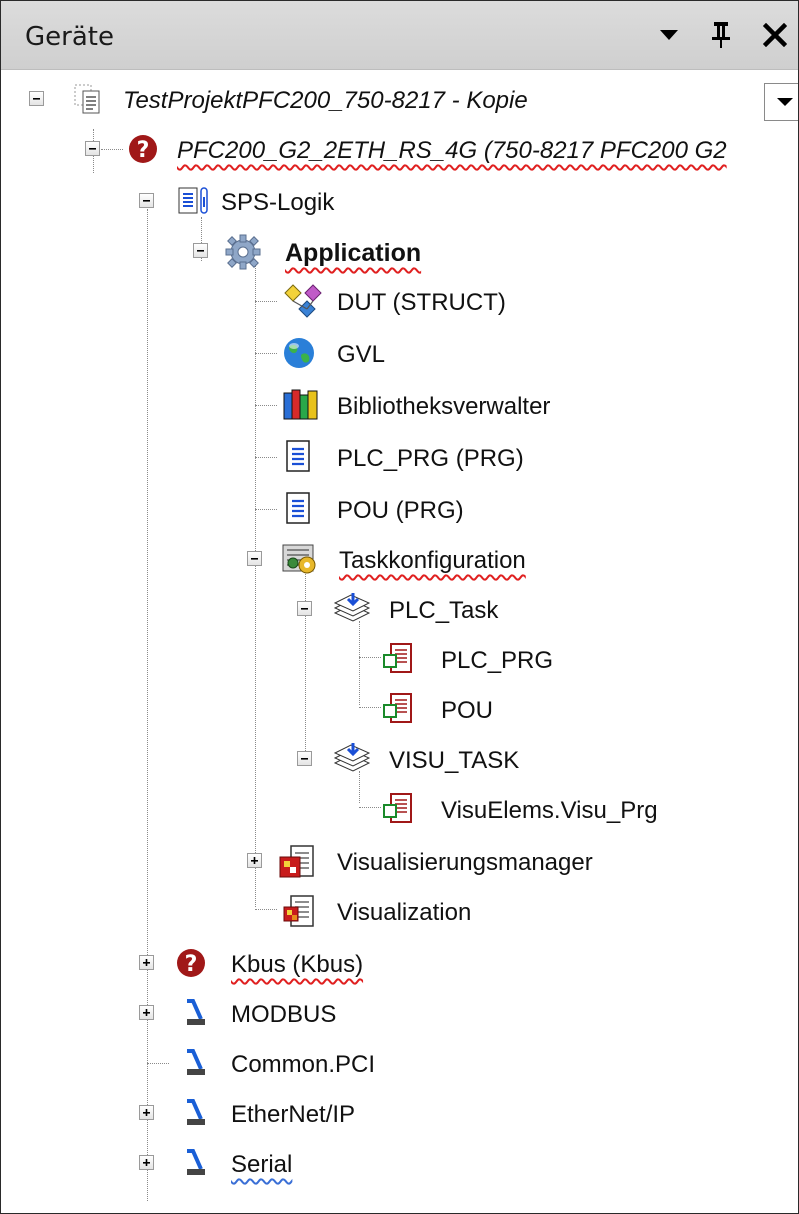 This screenshot has height=1214, width=799. I want to click on tree-node-pou: POU (PRG), so click(399, 513).